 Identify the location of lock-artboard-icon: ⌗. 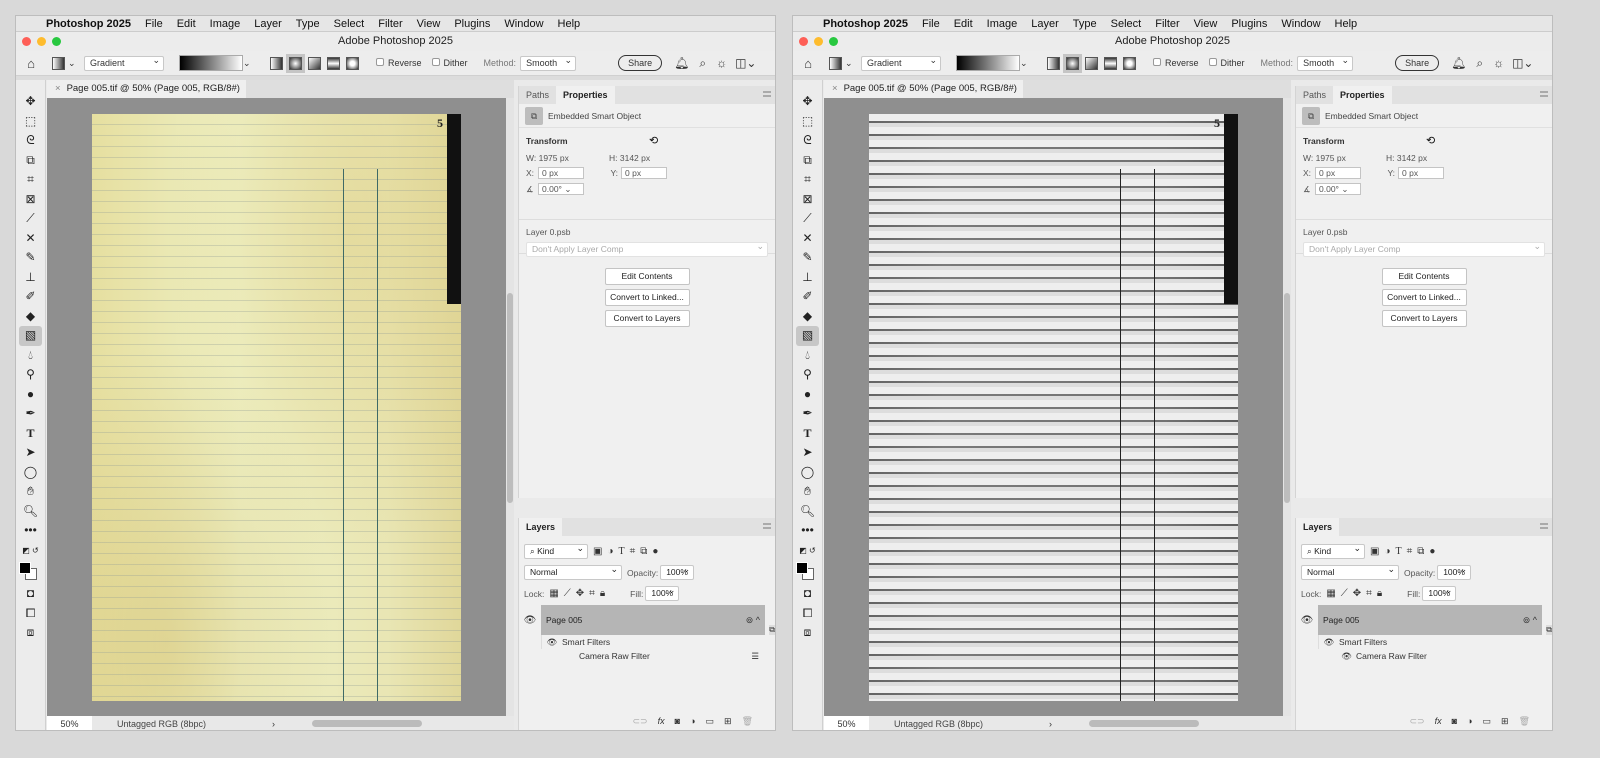
(592, 593).